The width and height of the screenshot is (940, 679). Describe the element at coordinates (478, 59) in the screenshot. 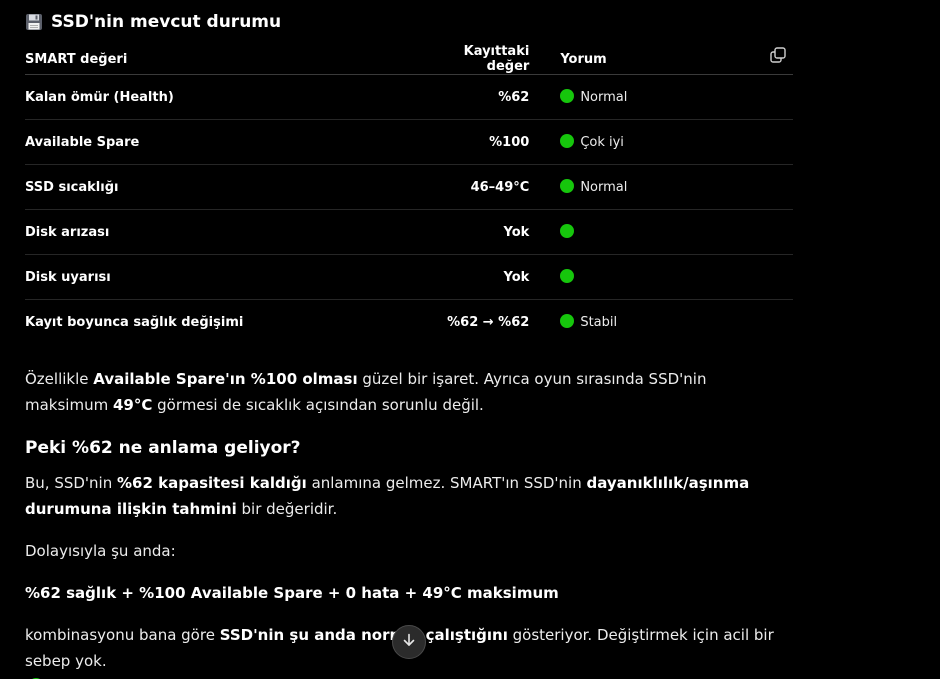

I see `header-recorded-value: Kayıttaki değer` at that location.